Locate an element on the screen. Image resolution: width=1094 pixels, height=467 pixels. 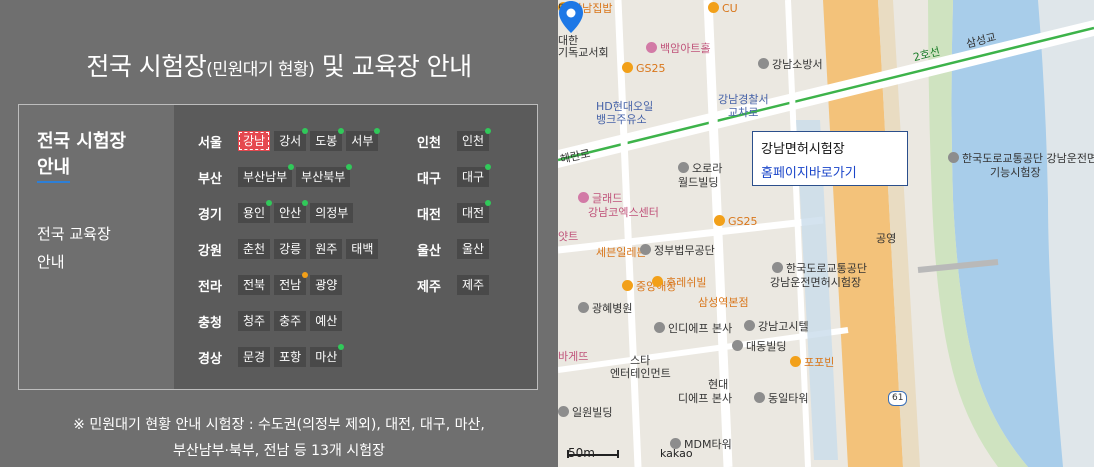
nav-test-centers: 전국 시험장 안내 is located at coordinates (81, 156).